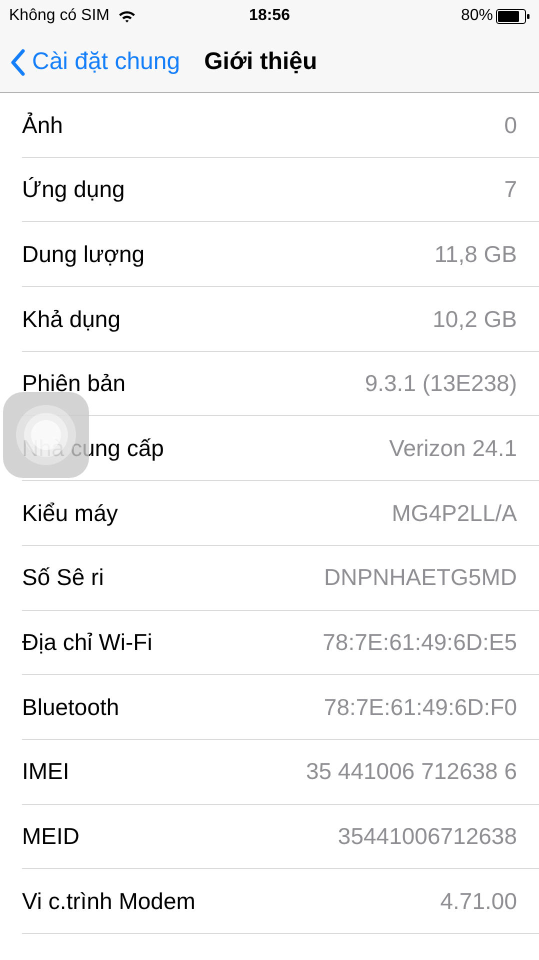  I want to click on back-button: Cài đặt chung, so click(95, 62).